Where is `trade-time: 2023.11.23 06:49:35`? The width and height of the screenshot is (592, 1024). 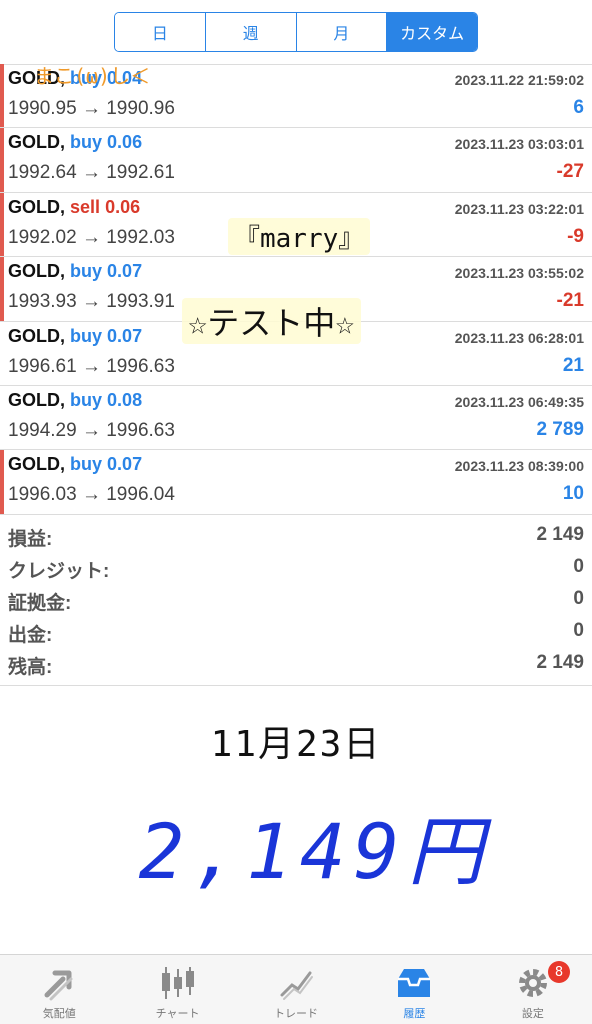 trade-time: 2023.11.23 06:49:35 is located at coordinates (519, 401).